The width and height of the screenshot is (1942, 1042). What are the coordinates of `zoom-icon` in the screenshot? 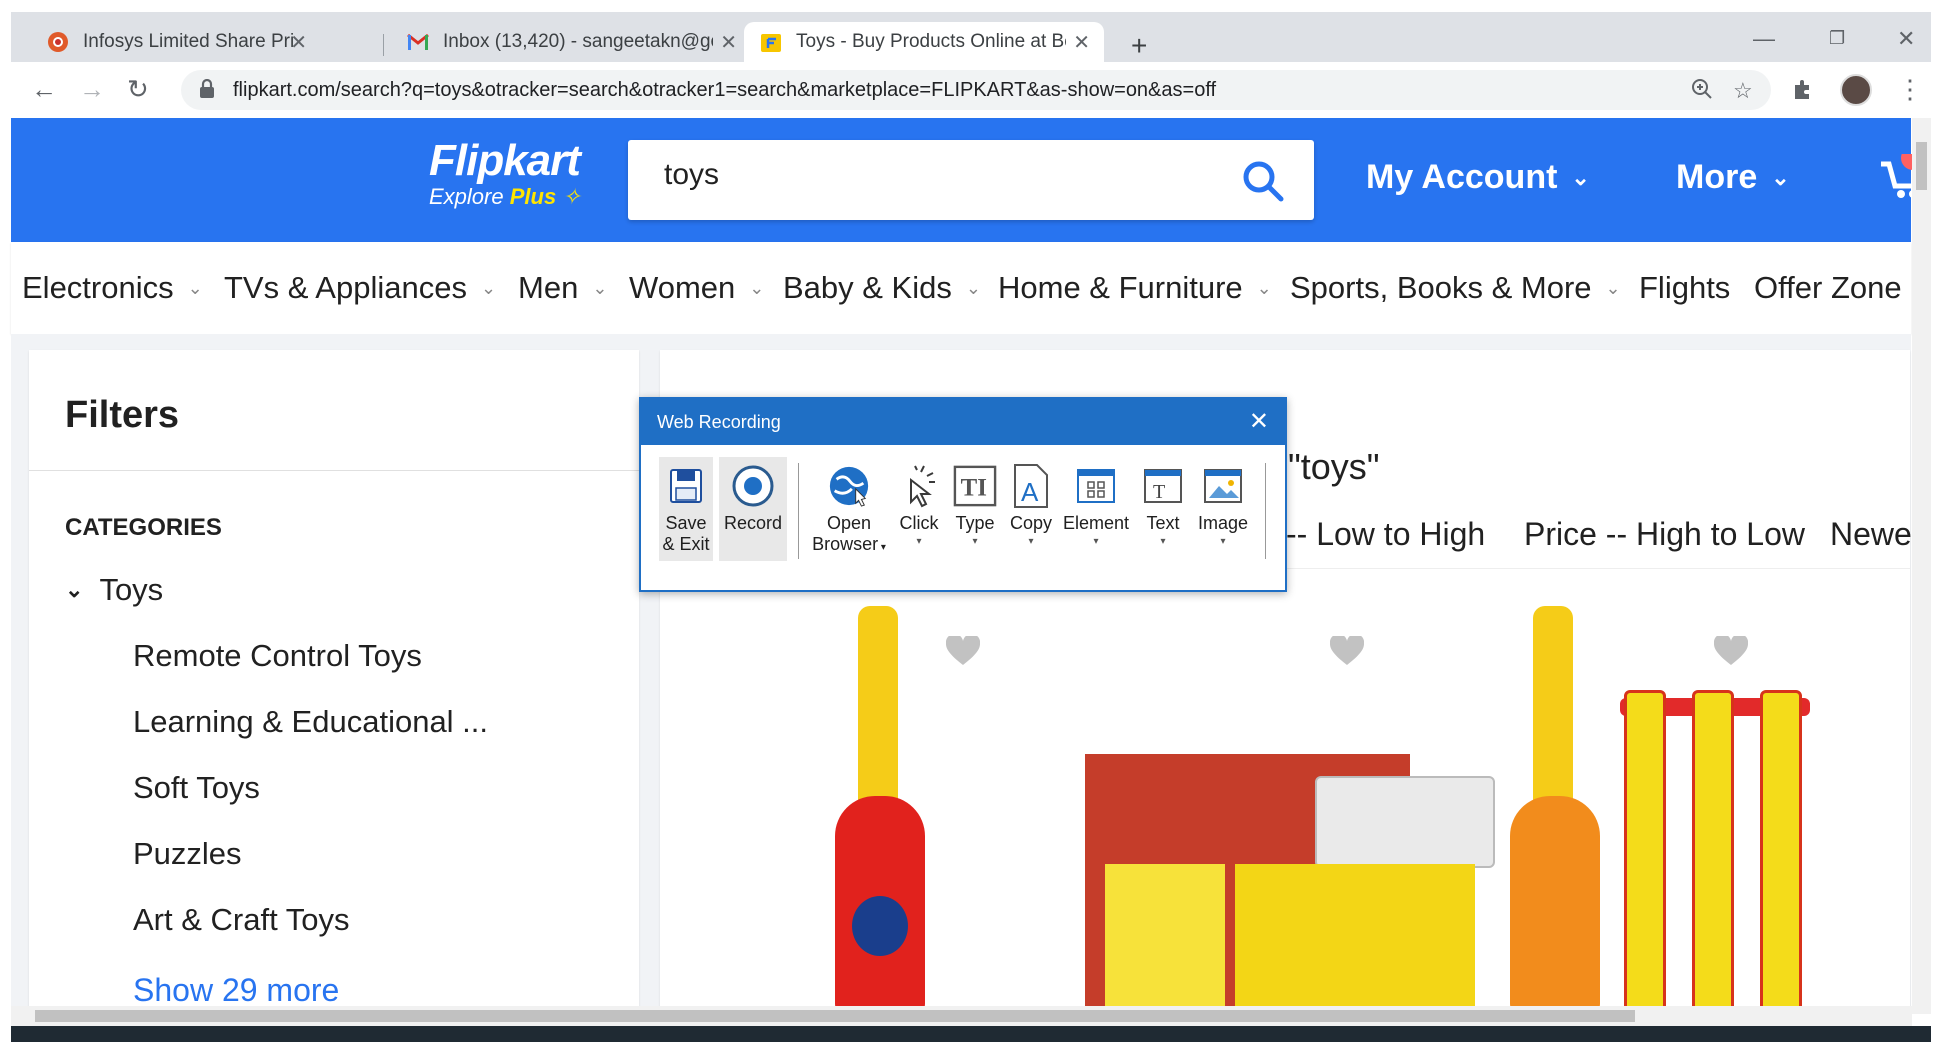 It's located at (1702, 92).